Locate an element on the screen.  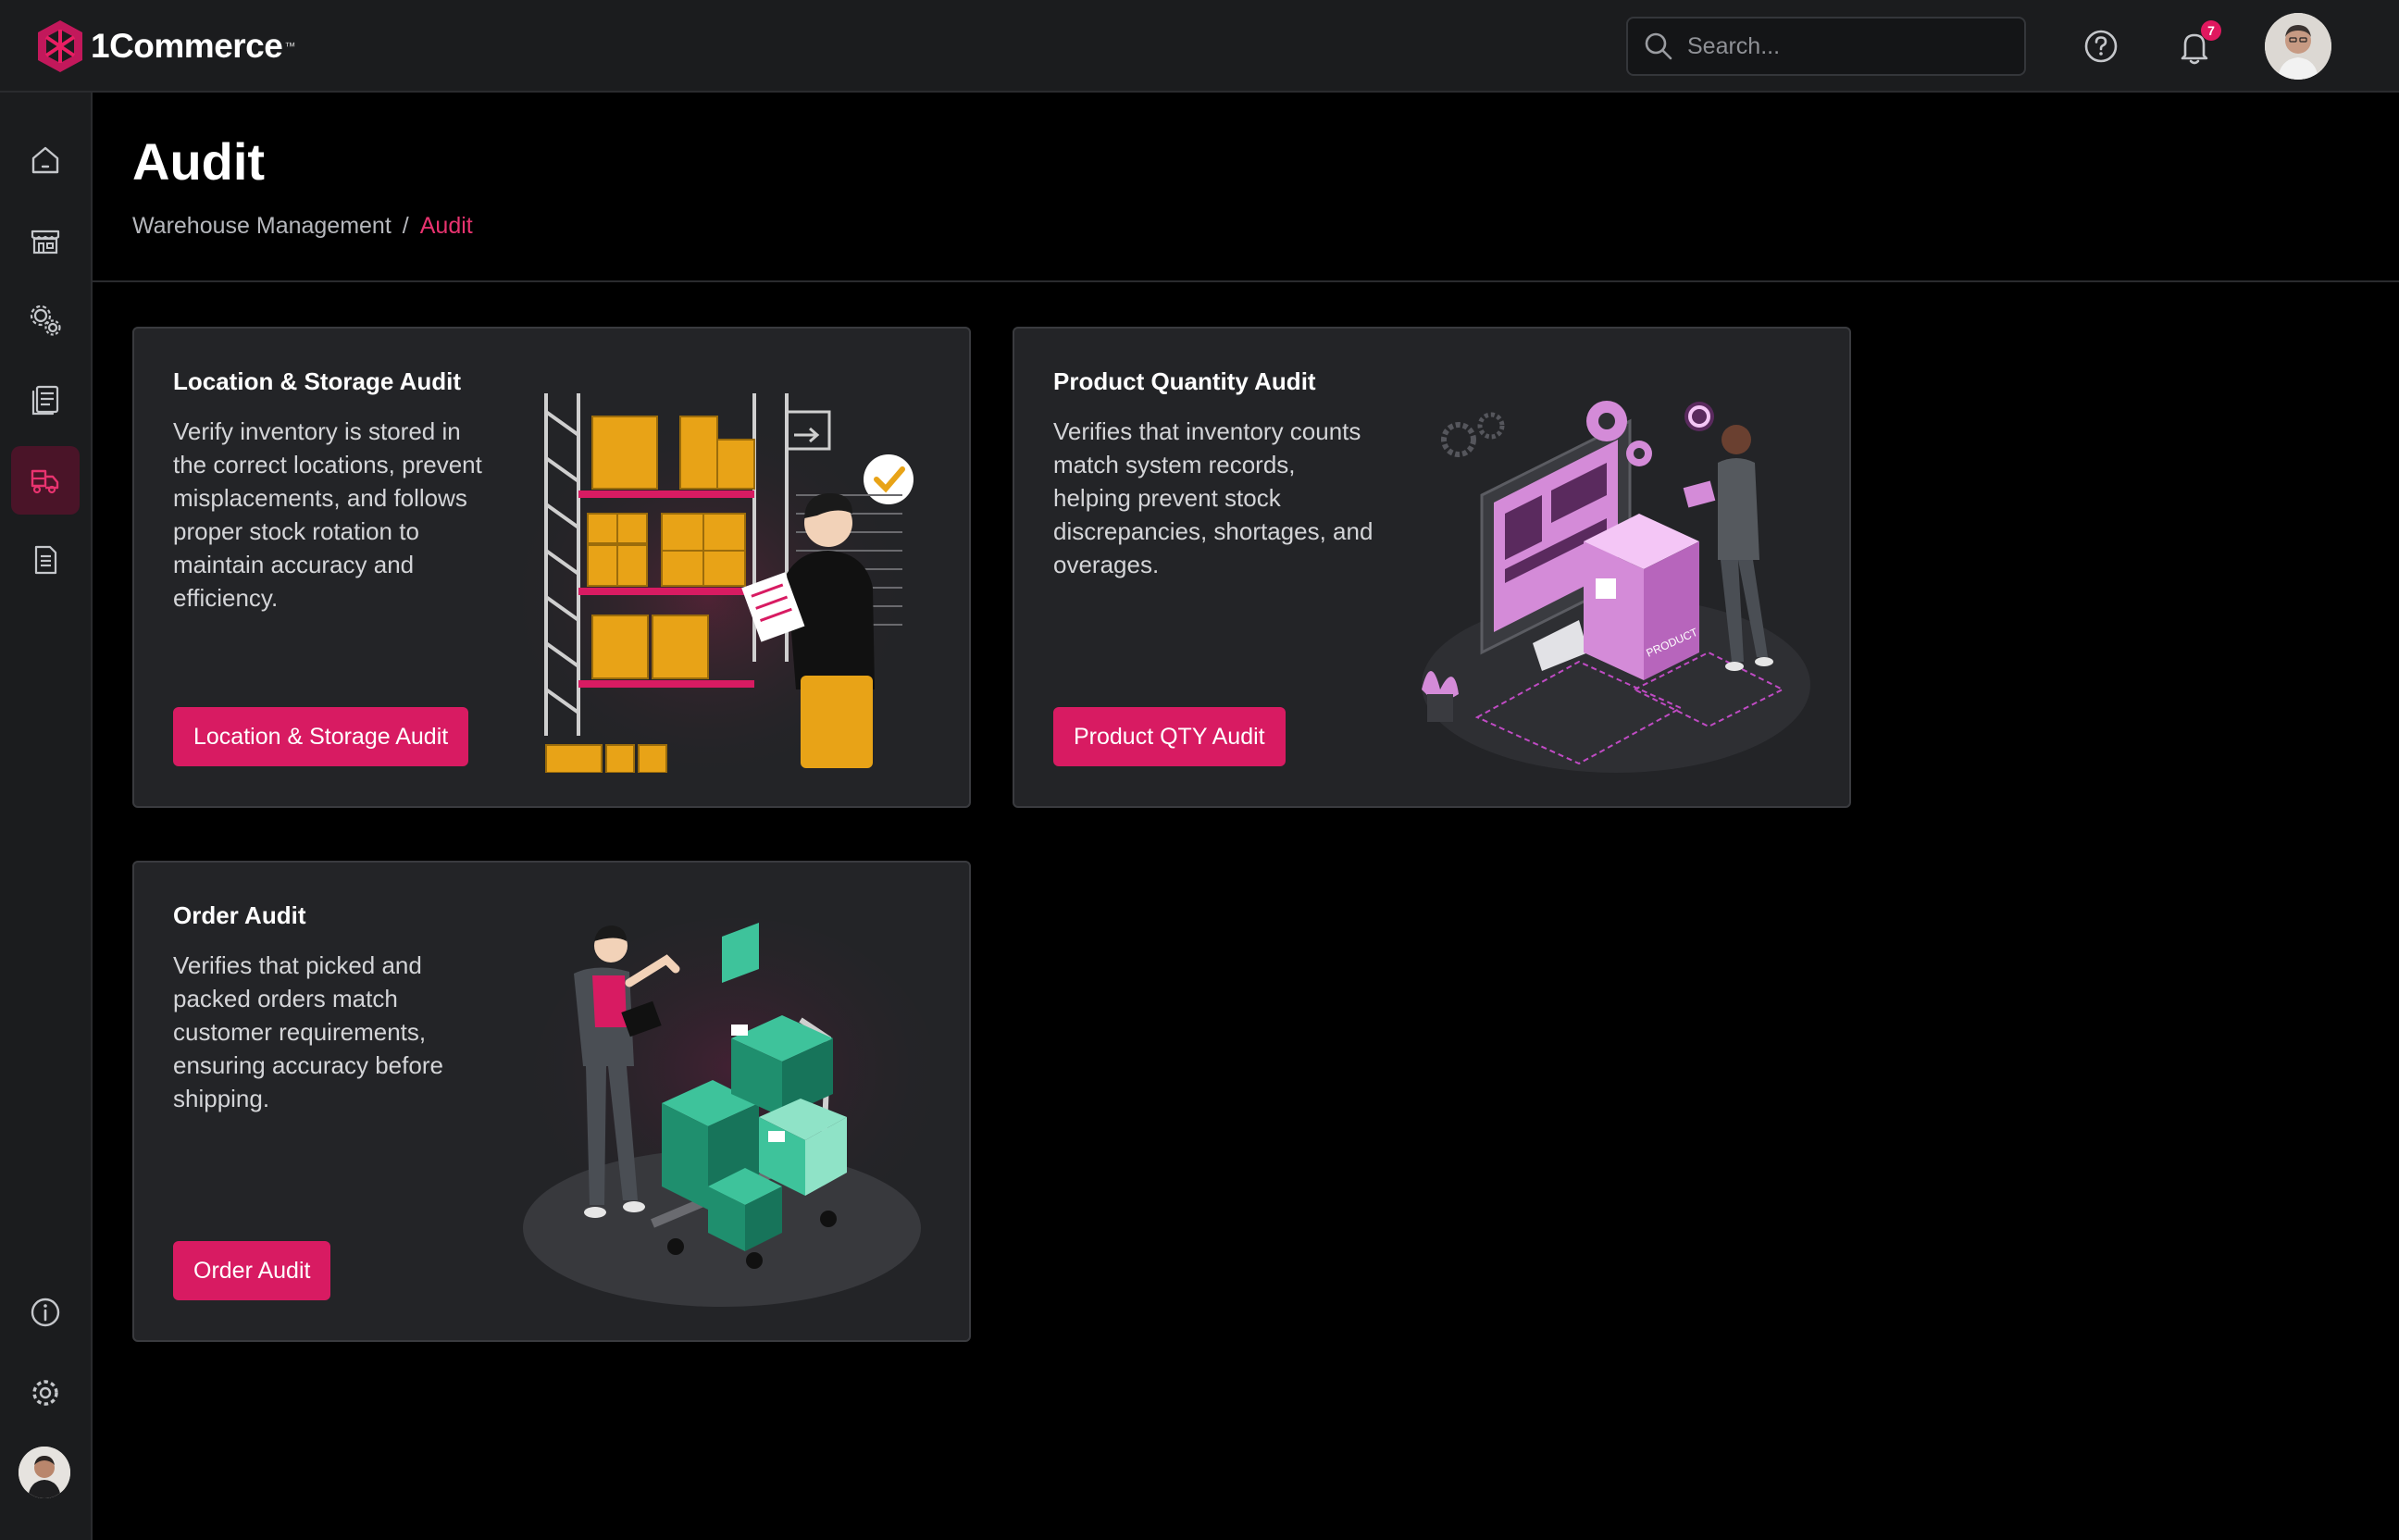
gears-icon is located at coordinates (45, 320).